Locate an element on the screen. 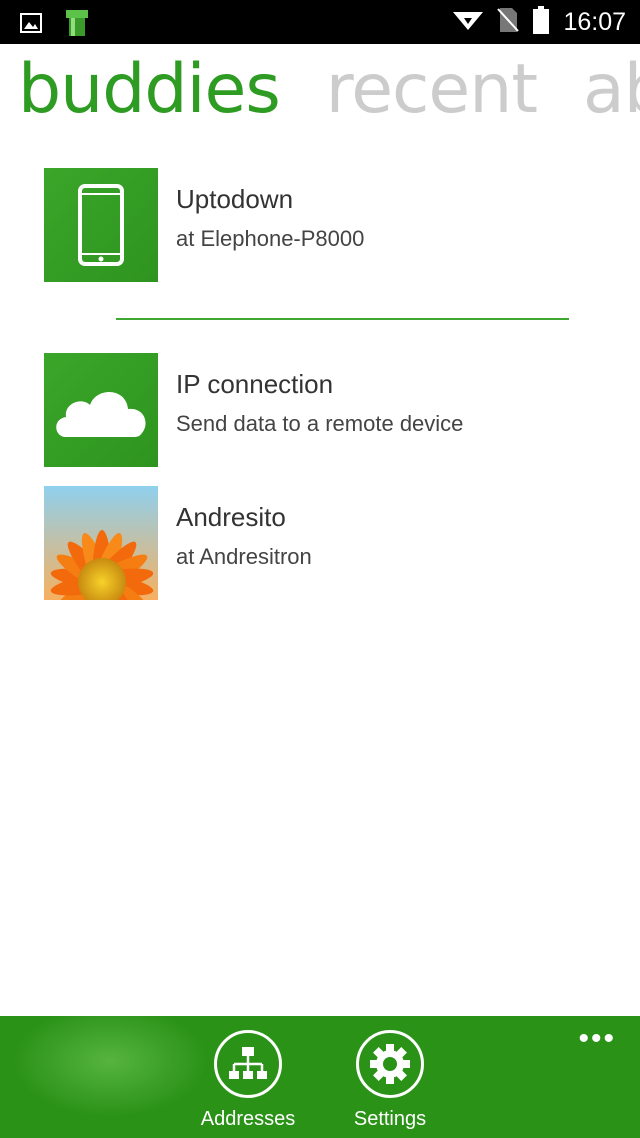 The height and width of the screenshot is (1138, 640). item-subtitle: at Elephone-P8000 is located at coordinates (270, 238).